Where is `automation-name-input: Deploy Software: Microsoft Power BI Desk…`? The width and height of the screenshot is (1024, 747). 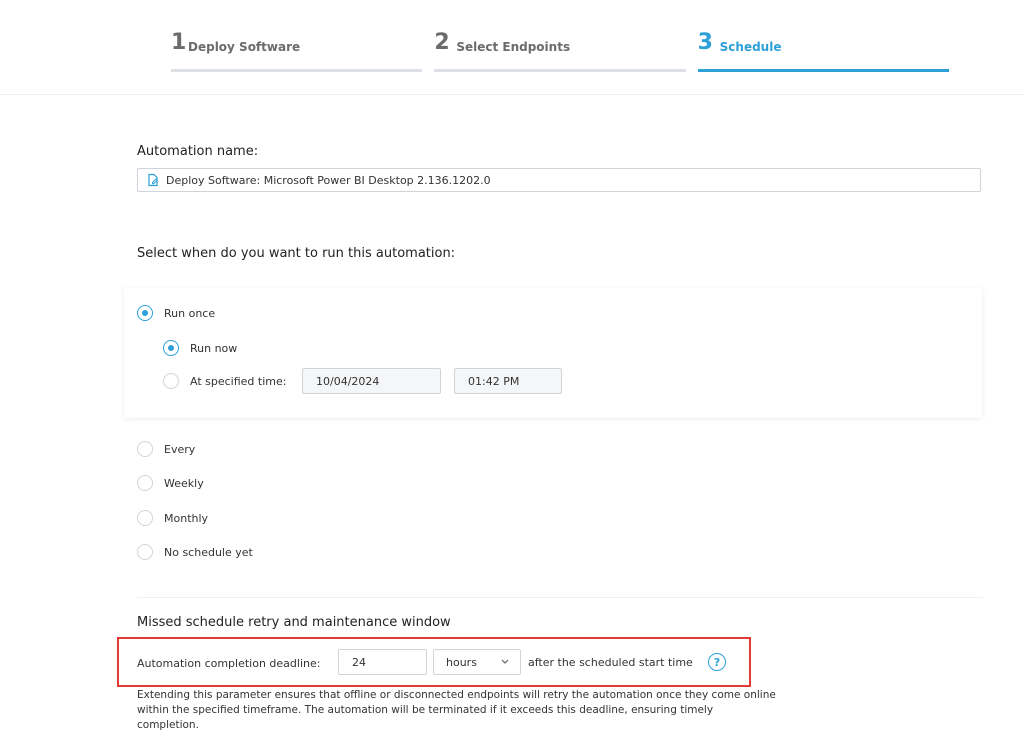 automation-name-input: Deploy Software: Microsoft Power BI Desk… is located at coordinates (559, 180).